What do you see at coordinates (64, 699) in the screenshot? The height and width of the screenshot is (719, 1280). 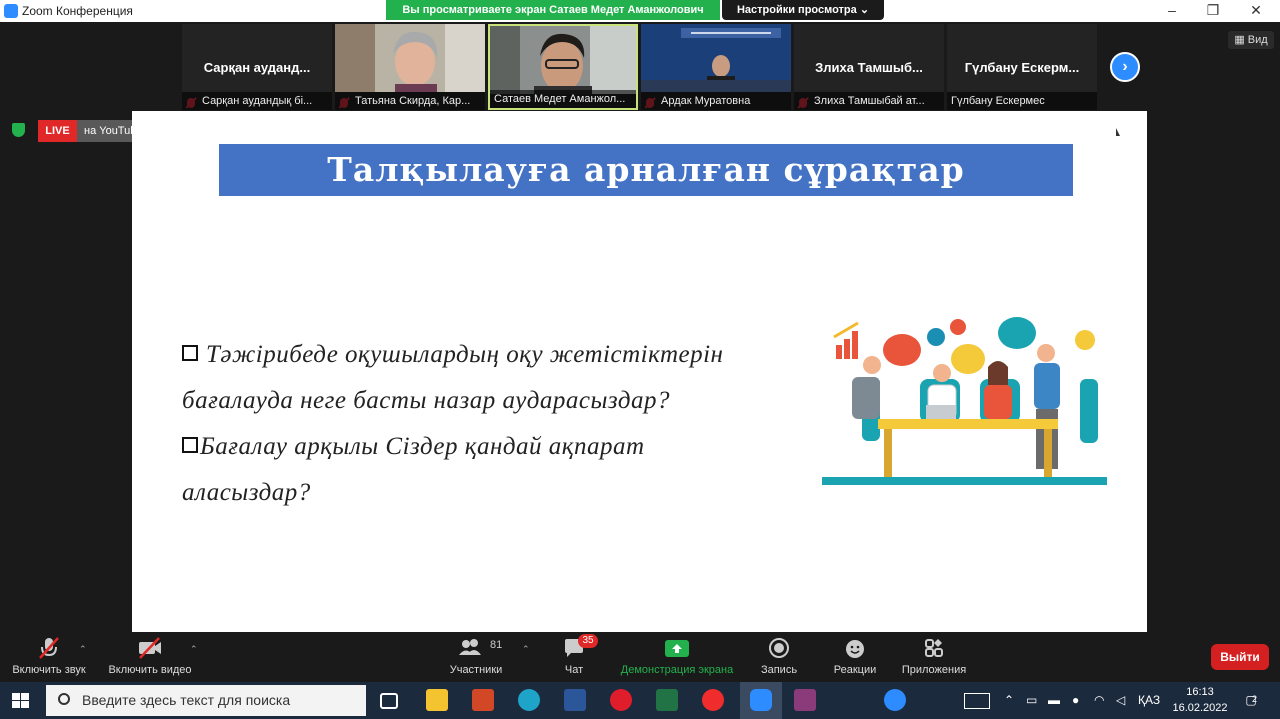 I see `search-icon` at bounding box center [64, 699].